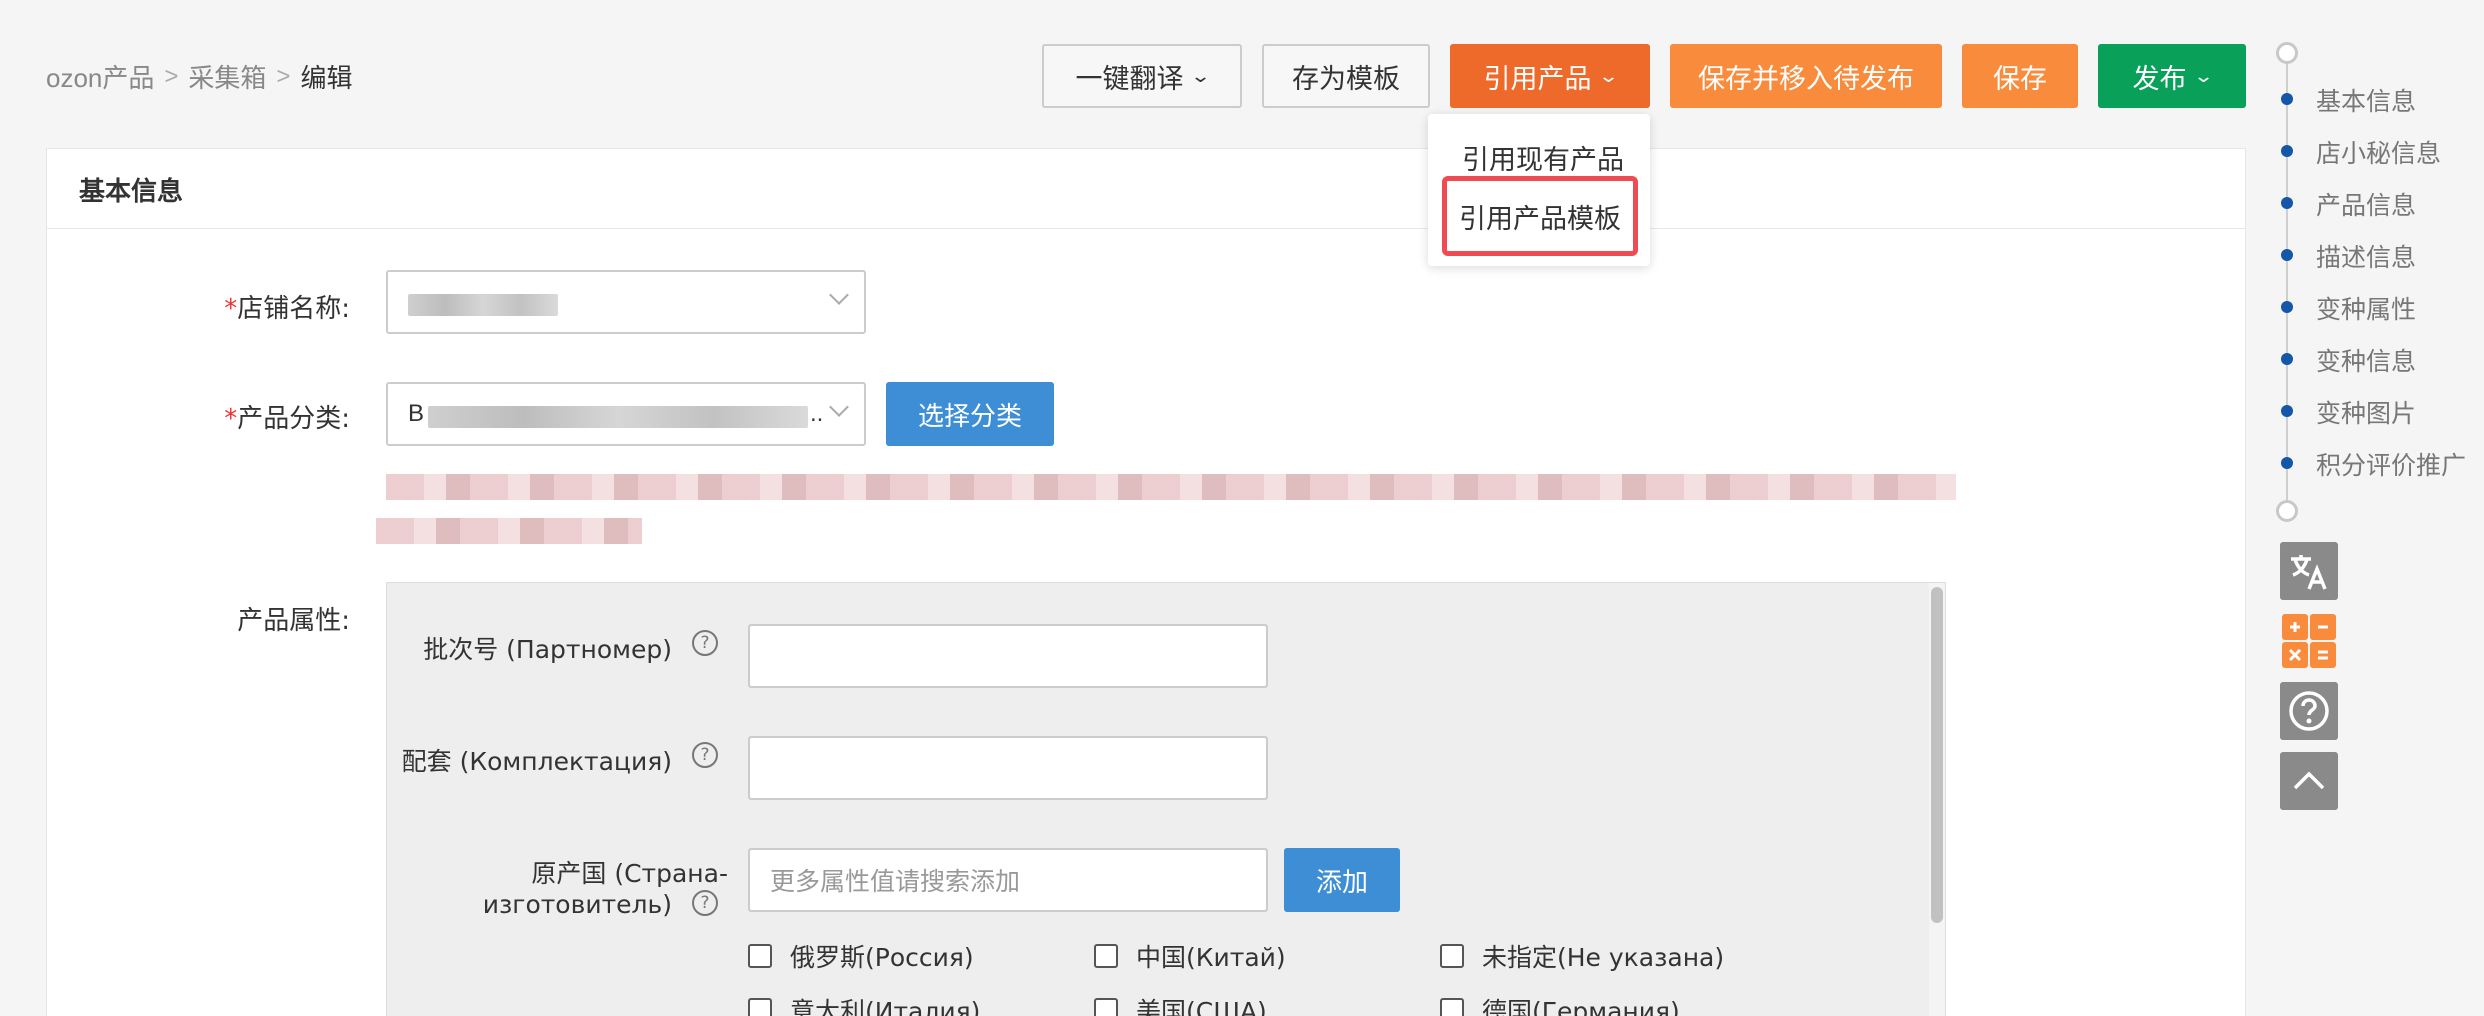 The image size is (2484, 1016). I want to click on back-to-top-button, so click(2309, 781).